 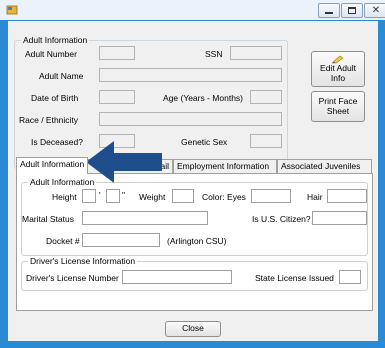 I want to click on tab-employment-information: Employment Information, so click(x=225, y=166).